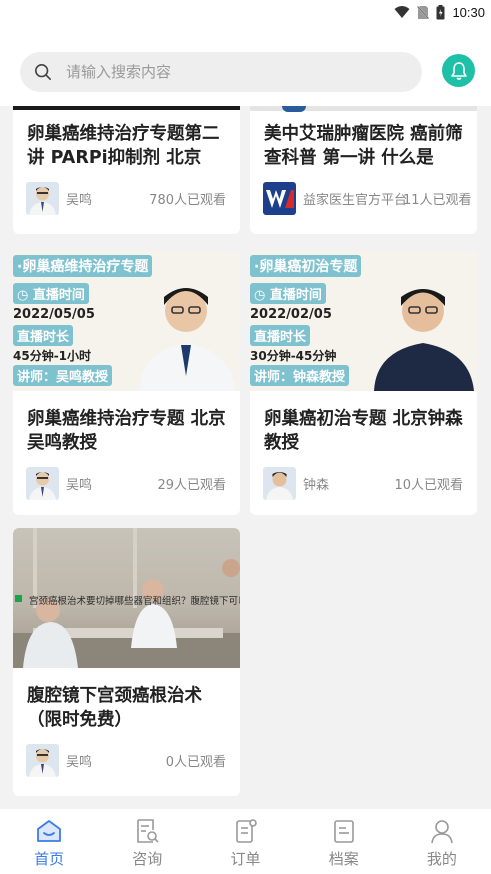  I want to click on nav-label: 我的, so click(441, 859).